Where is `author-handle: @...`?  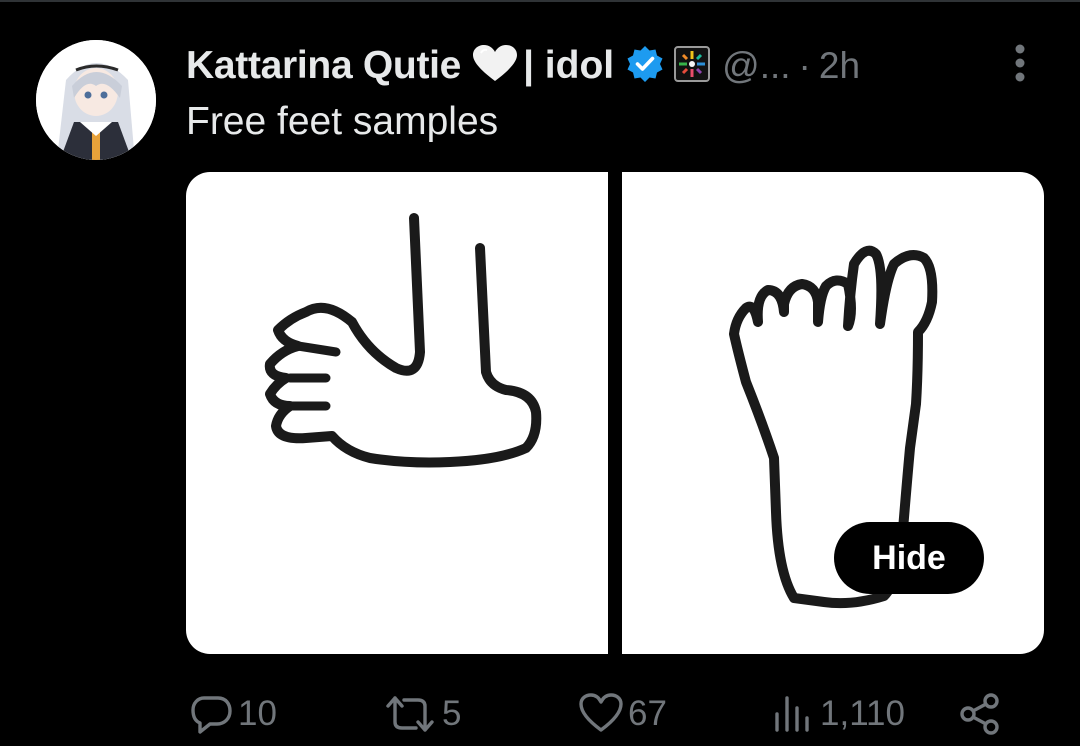 author-handle: @... is located at coordinates (756, 66).